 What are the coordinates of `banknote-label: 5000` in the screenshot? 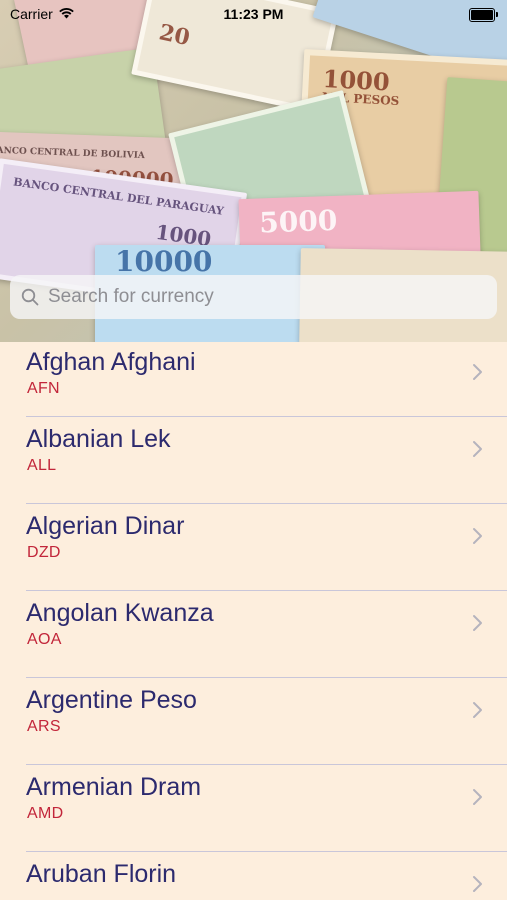 It's located at (298, 221).